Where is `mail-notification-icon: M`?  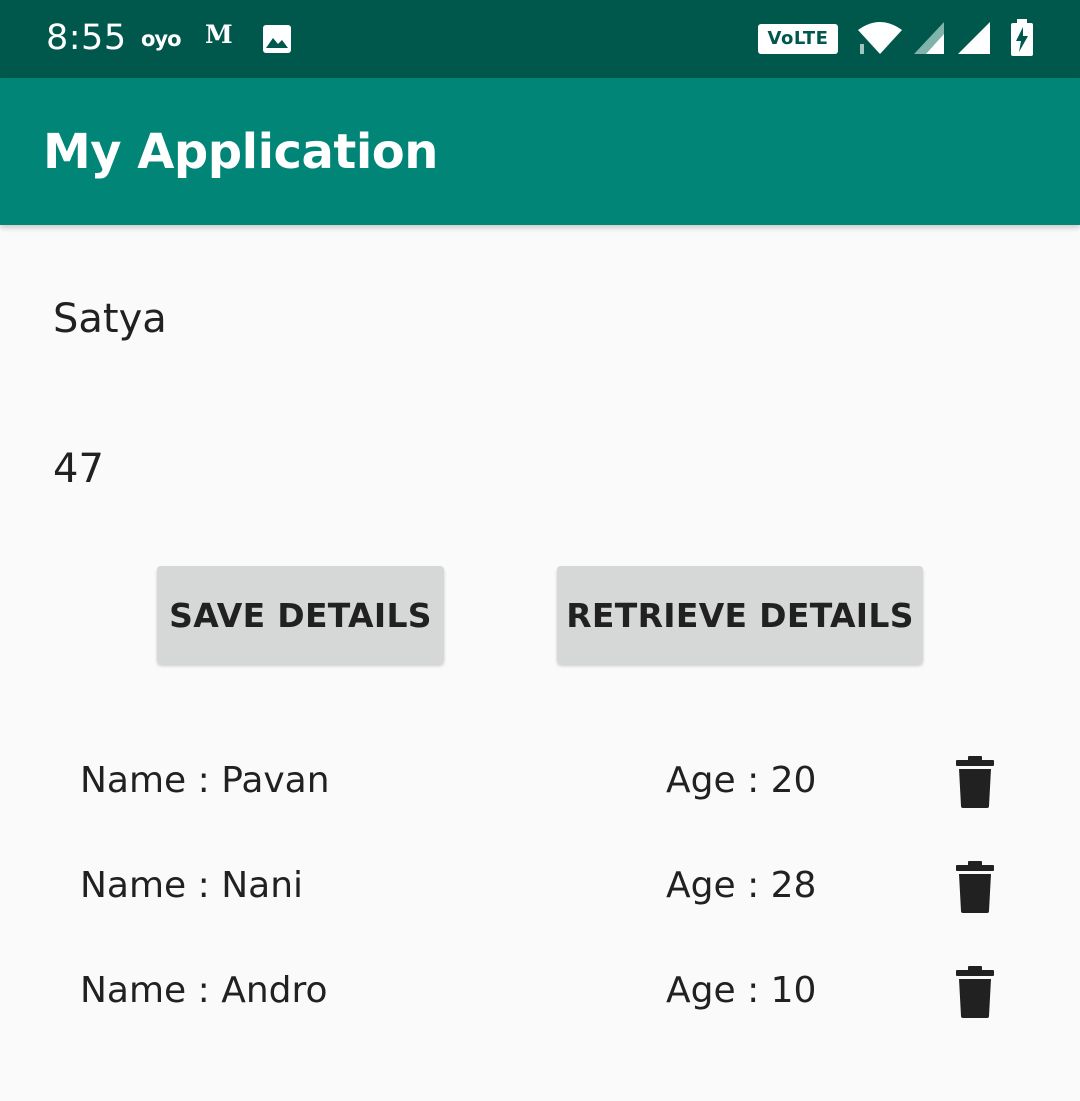
mail-notification-icon: M is located at coordinates (219, 34).